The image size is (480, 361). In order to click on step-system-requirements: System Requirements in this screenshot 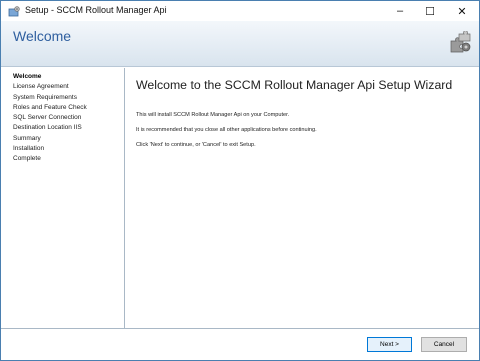, I will do `click(45, 97)`.